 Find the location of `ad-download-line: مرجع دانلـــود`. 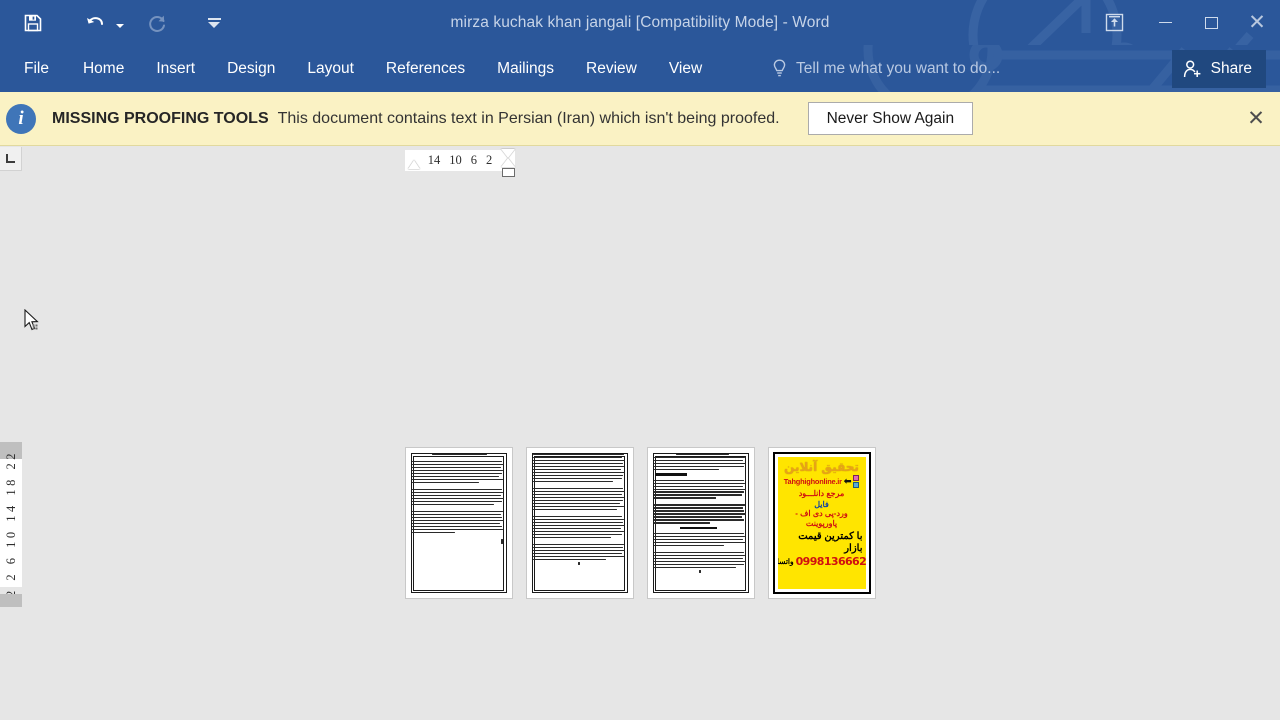

ad-download-line: مرجع دانلـــود is located at coordinates (821, 493).